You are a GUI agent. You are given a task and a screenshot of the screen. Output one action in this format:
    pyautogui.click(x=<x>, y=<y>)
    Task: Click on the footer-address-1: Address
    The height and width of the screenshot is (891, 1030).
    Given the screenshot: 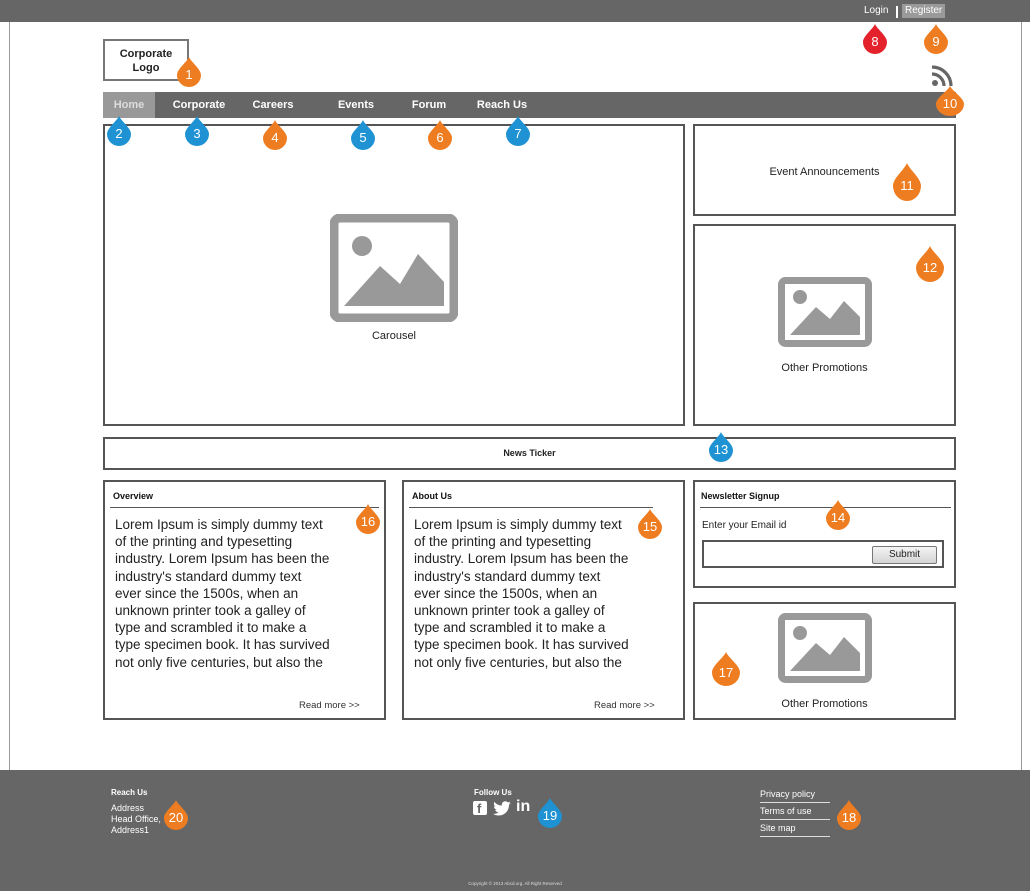 What is the action you would take?
    pyautogui.click(x=128, y=808)
    